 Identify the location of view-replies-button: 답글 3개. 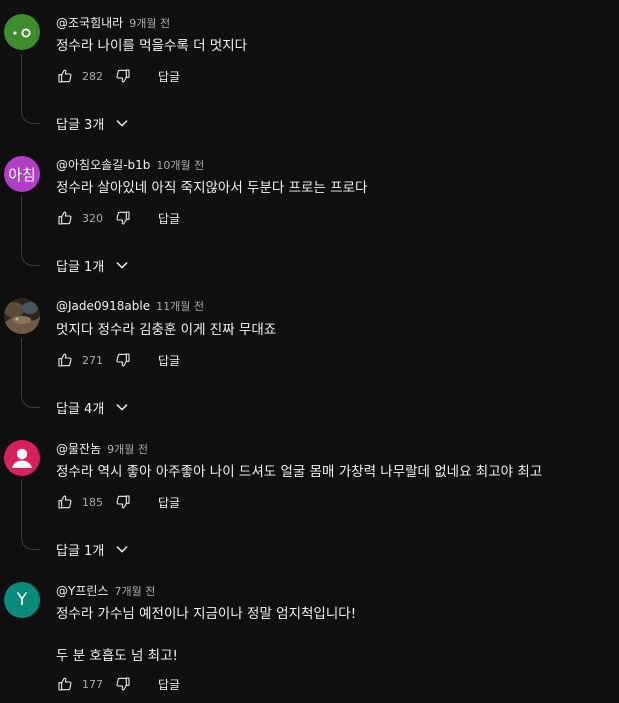
(93, 123).